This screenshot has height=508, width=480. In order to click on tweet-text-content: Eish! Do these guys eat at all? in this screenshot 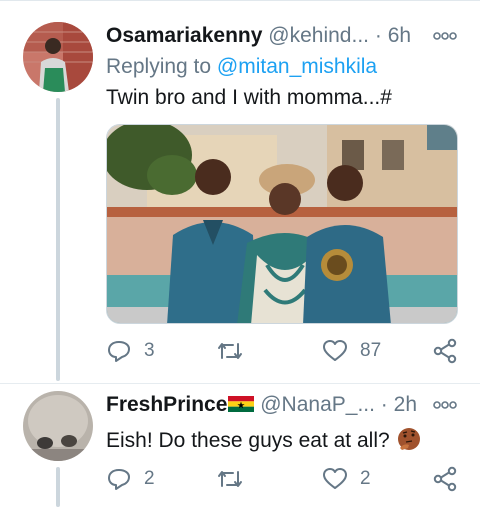, I will do `click(248, 440)`.